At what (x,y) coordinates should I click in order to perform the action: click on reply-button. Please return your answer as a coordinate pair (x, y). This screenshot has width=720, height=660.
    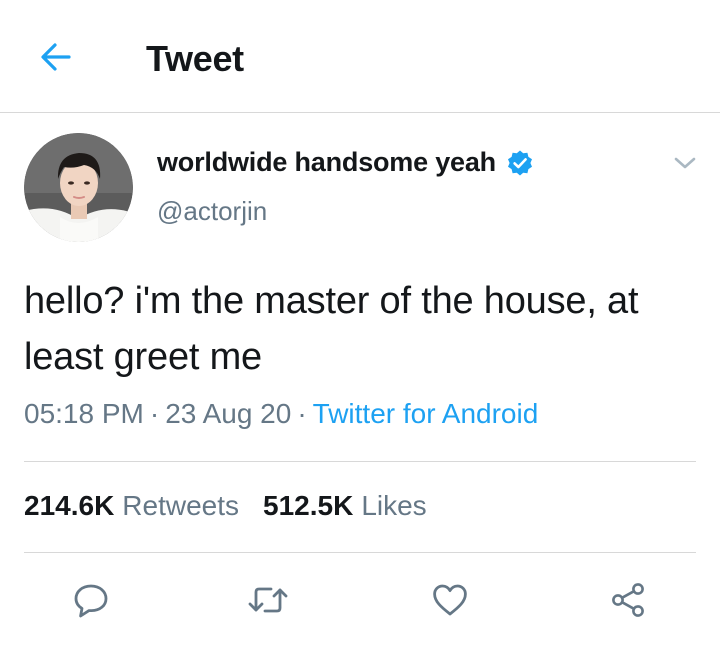
    Looking at the image, I should click on (91, 600).